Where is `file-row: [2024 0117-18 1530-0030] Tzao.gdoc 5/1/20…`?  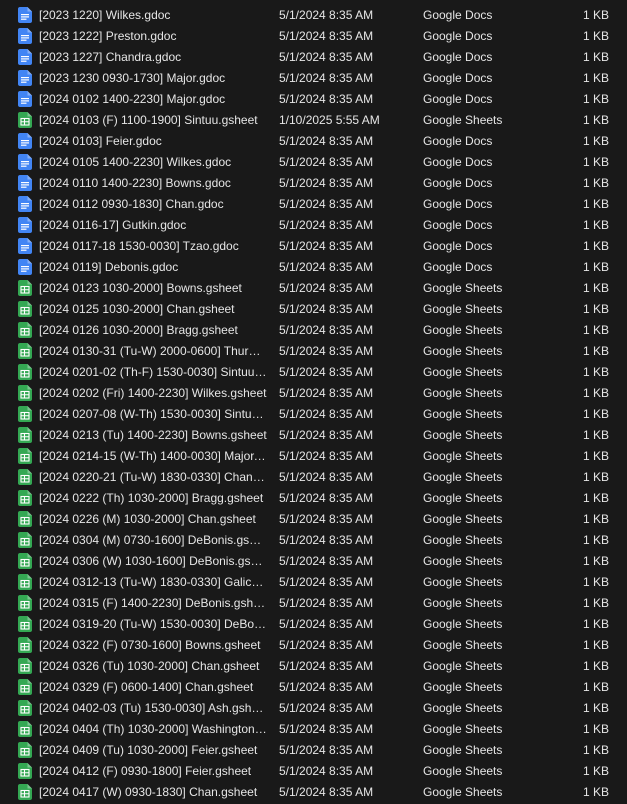
file-row: [2024 0117-18 1530-0030] Tzao.gdoc 5/1/20… is located at coordinates (313, 246).